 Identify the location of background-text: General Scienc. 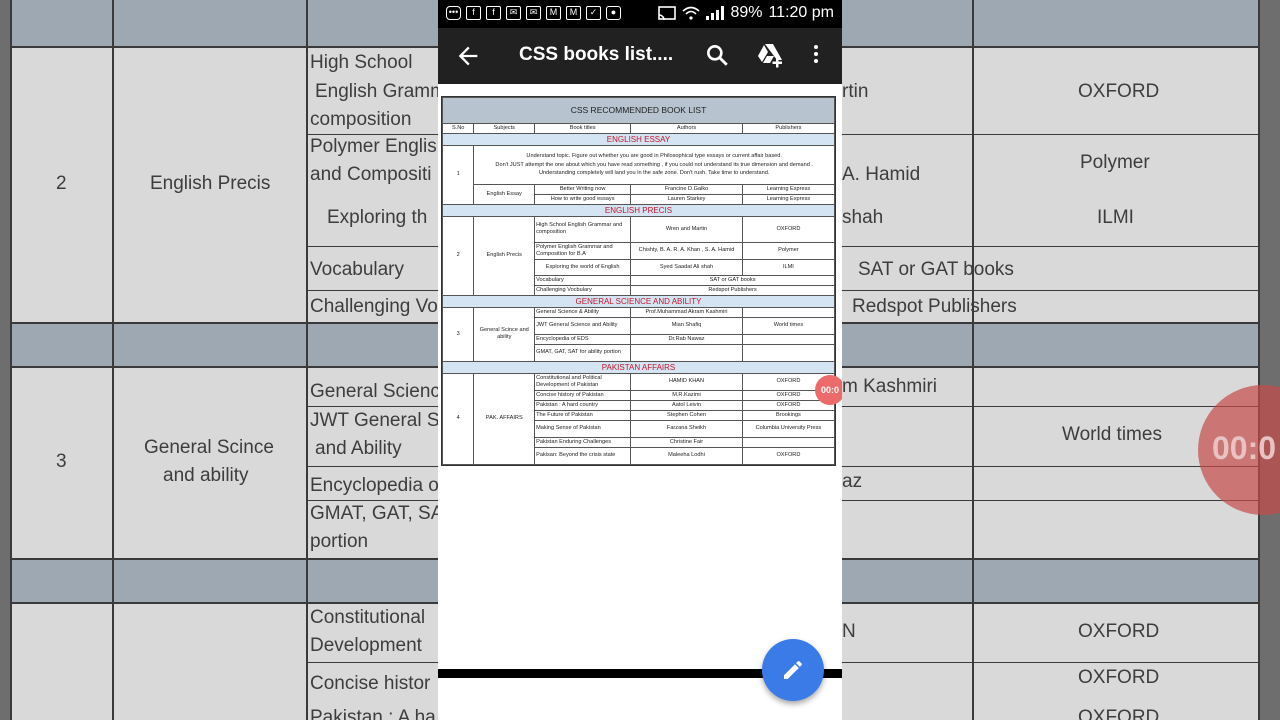
(375, 391).